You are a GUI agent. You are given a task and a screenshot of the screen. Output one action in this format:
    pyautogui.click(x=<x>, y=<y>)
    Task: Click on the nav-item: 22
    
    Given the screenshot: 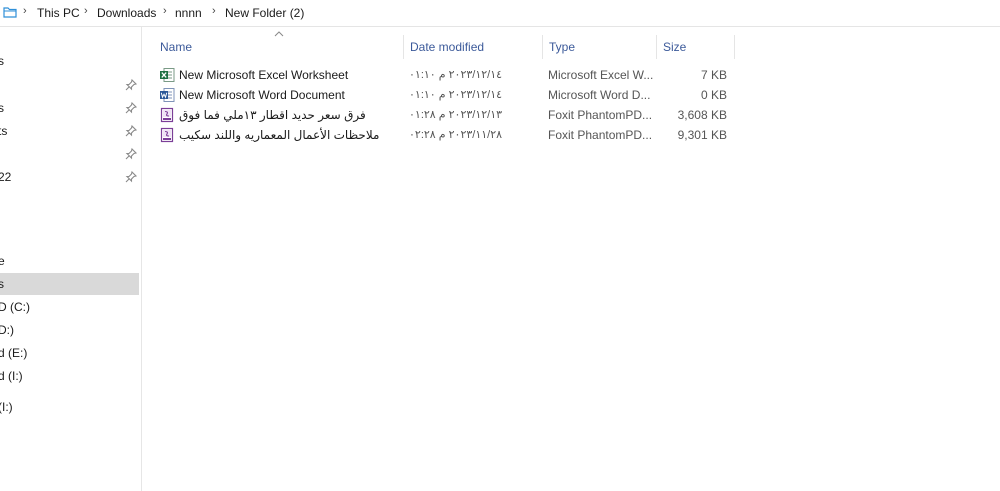 What is the action you would take?
    pyautogui.click(x=69, y=177)
    